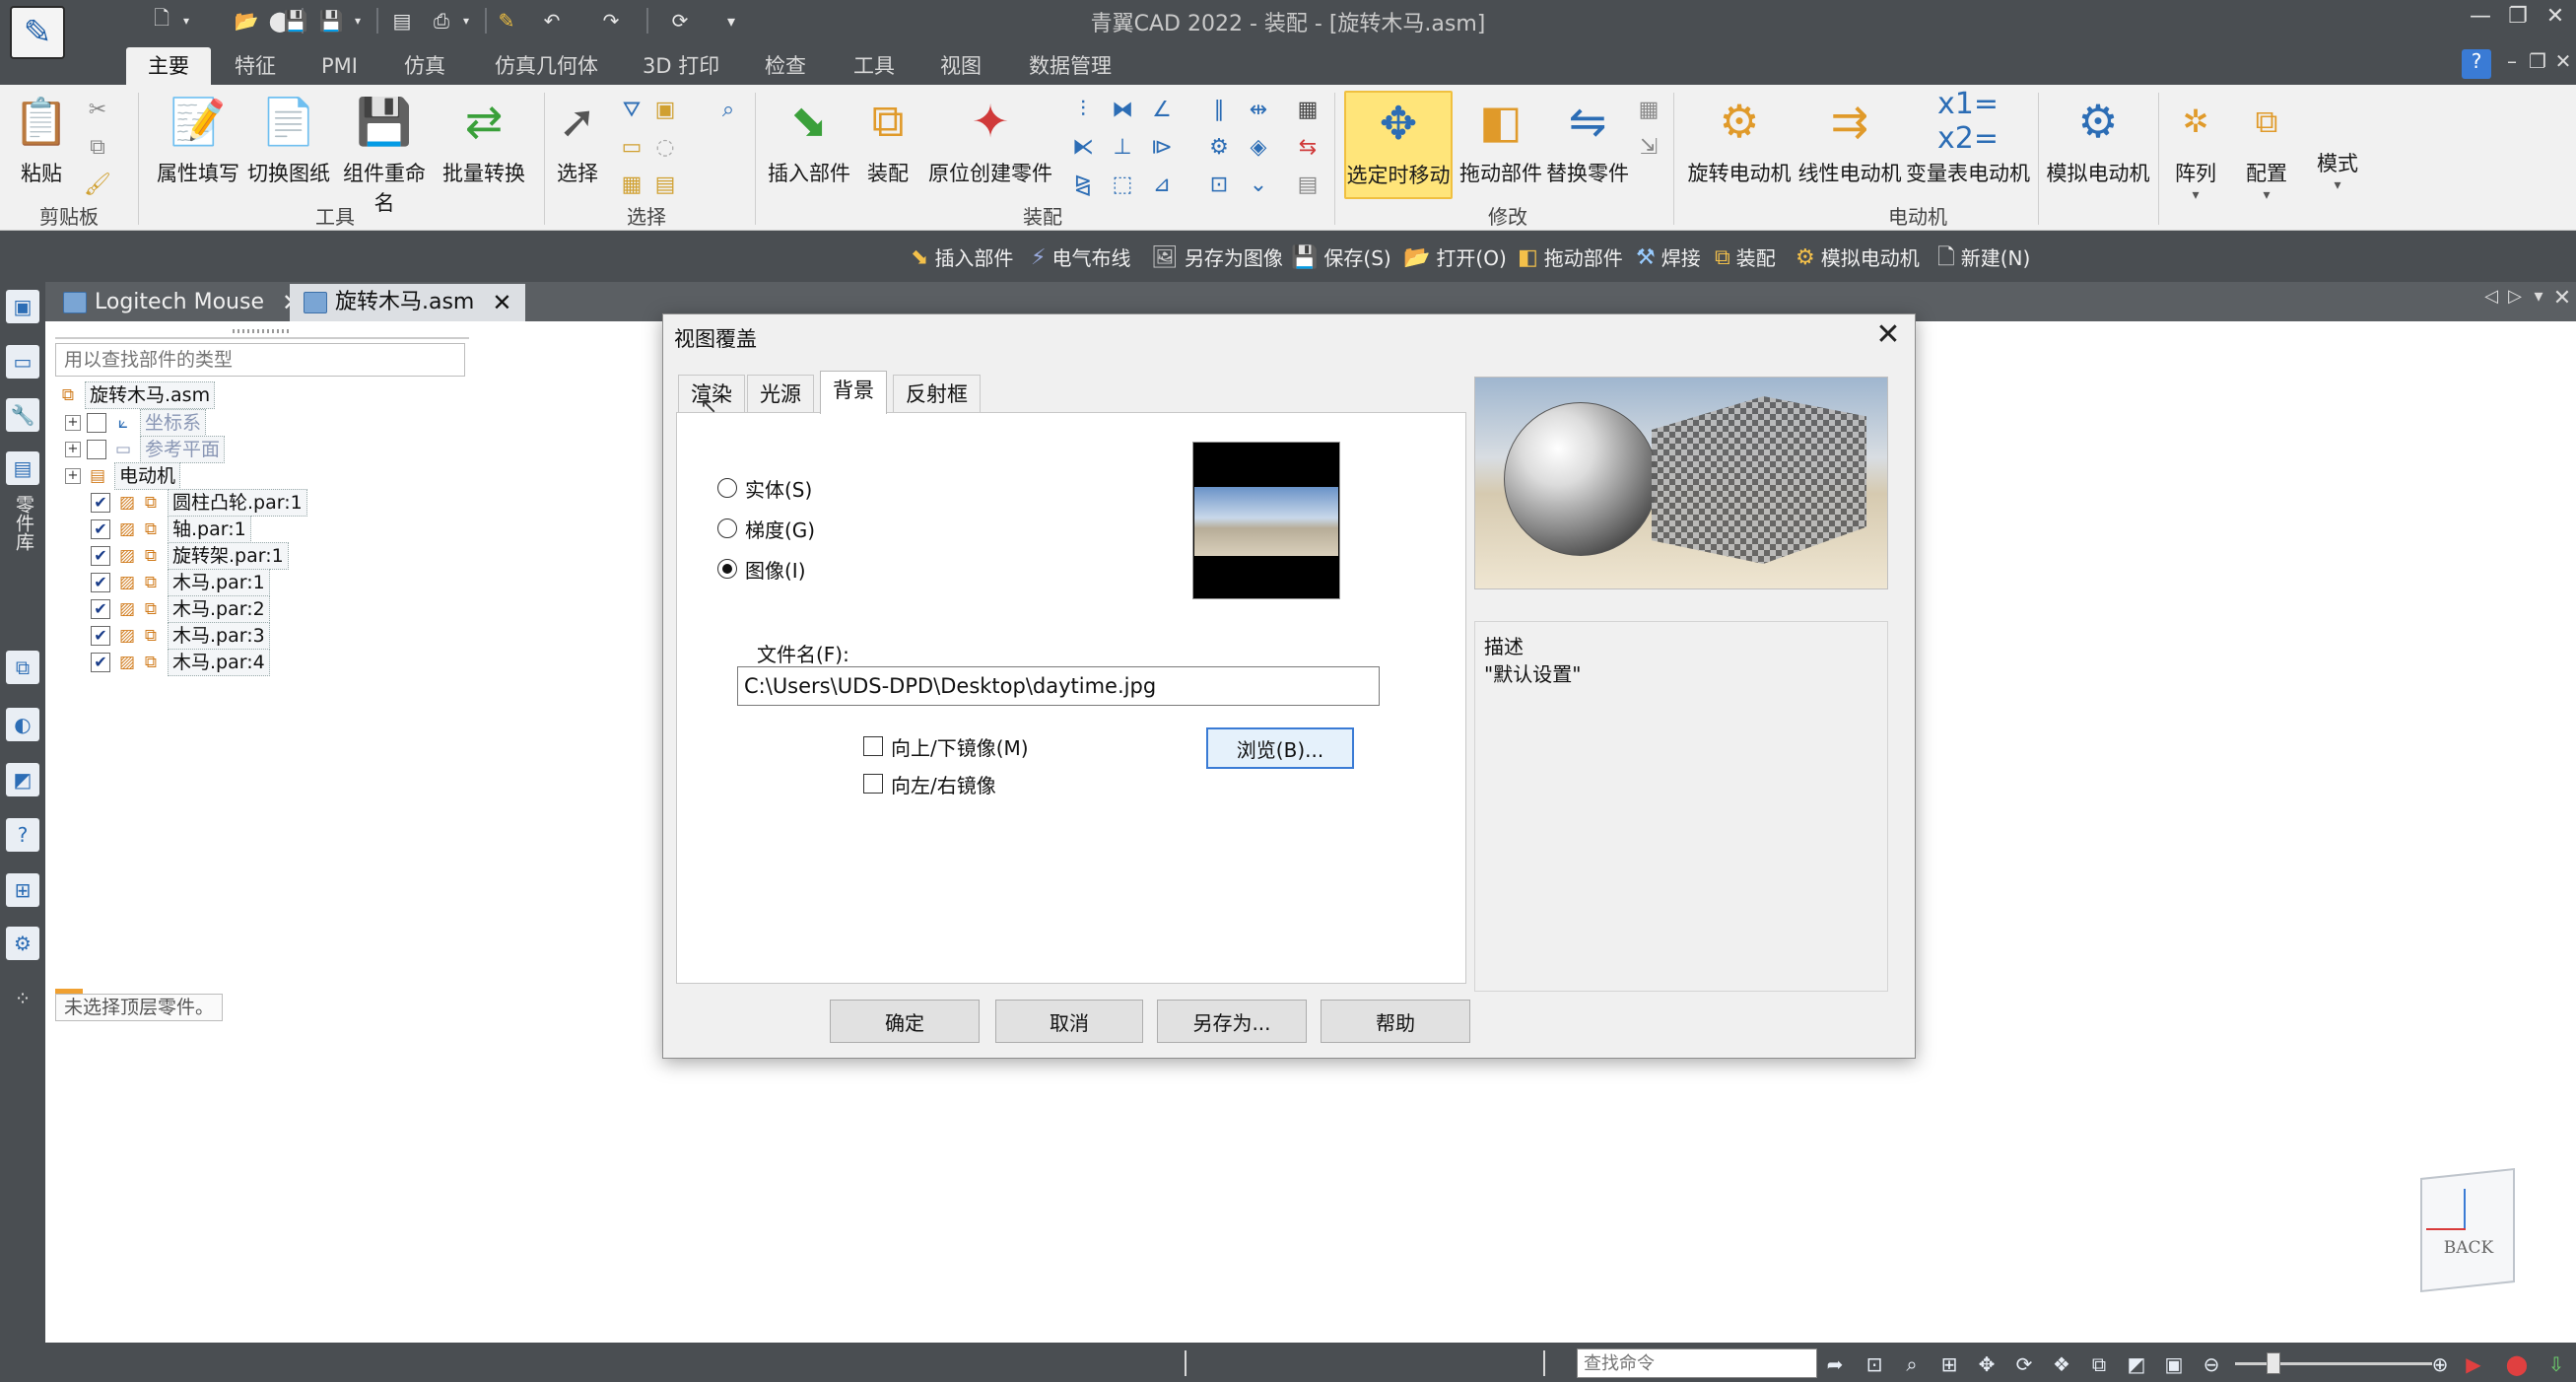 The height and width of the screenshot is (1382, 2576). I want to click on cmd-save-as-image: 🖼 另存为图像, so click(1217, 258).